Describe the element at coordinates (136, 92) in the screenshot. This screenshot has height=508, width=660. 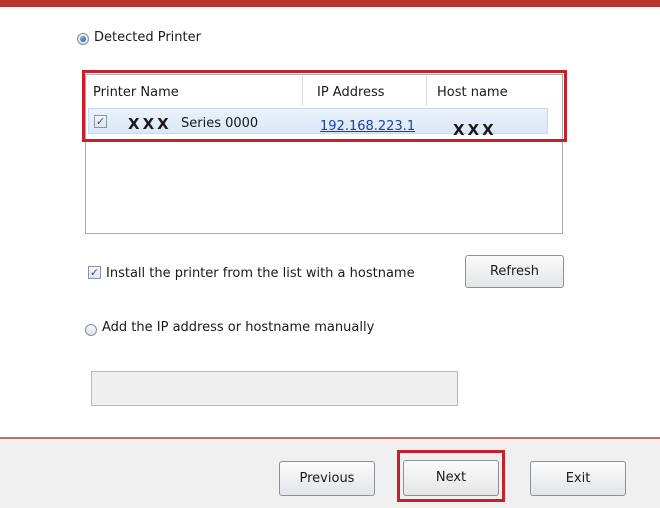
I see `column-header-printer-name: Printer Name` at that location.